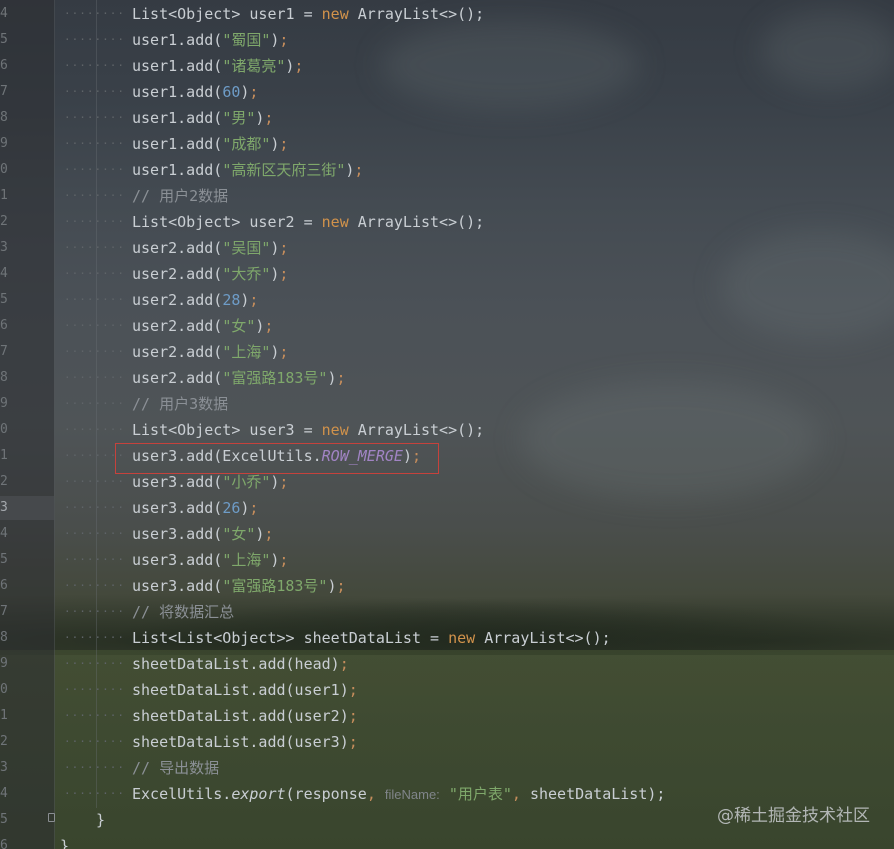 This screenshot has height=849, width=894. I want to click on code-line: 5 ········ user1.add("蜀国");, so click(447, 40).